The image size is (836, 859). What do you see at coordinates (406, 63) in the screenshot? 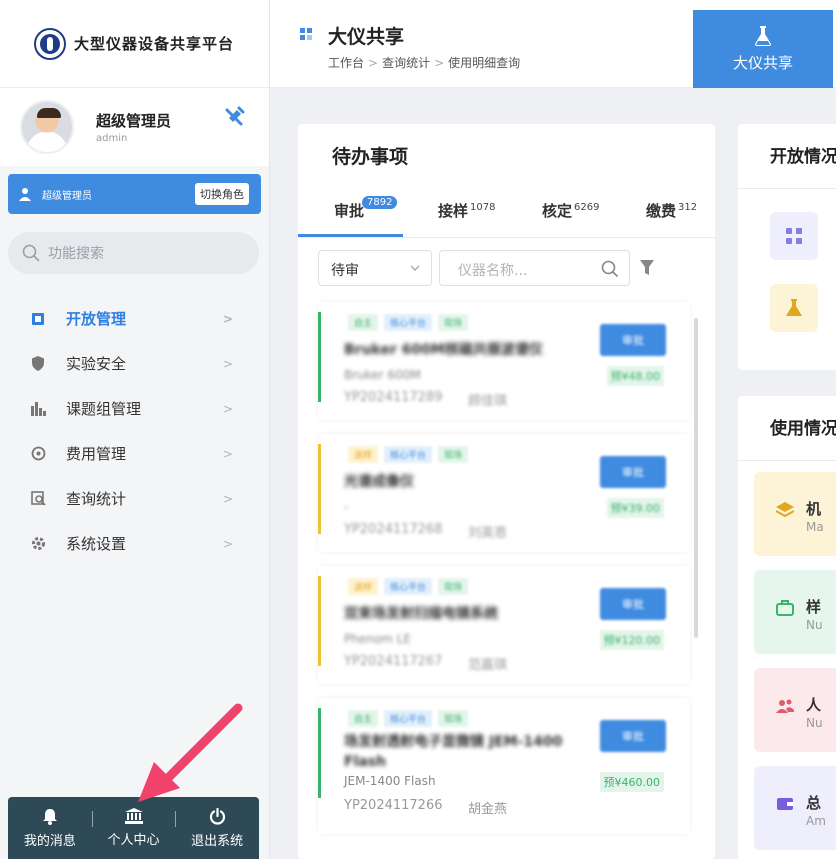
I see `breadcrumb-item: 查询统计` at bounding box center [406, 63].